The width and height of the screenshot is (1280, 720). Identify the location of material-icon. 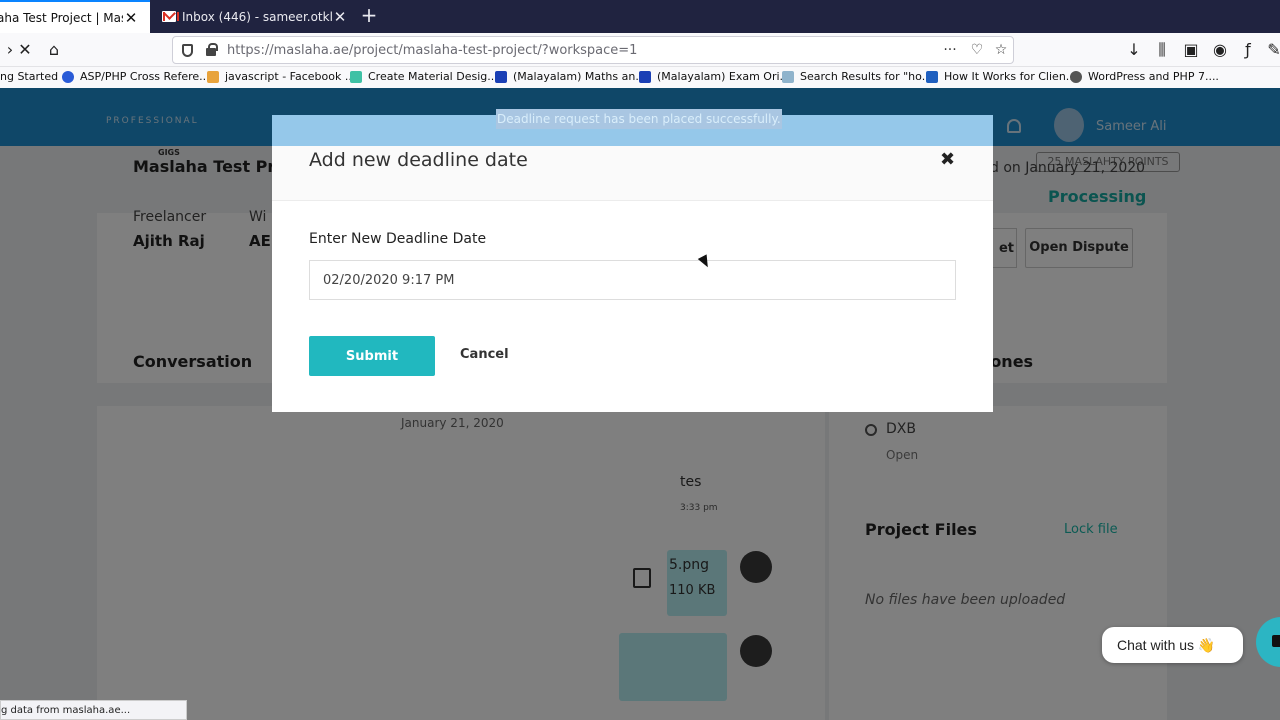
(356, 76).